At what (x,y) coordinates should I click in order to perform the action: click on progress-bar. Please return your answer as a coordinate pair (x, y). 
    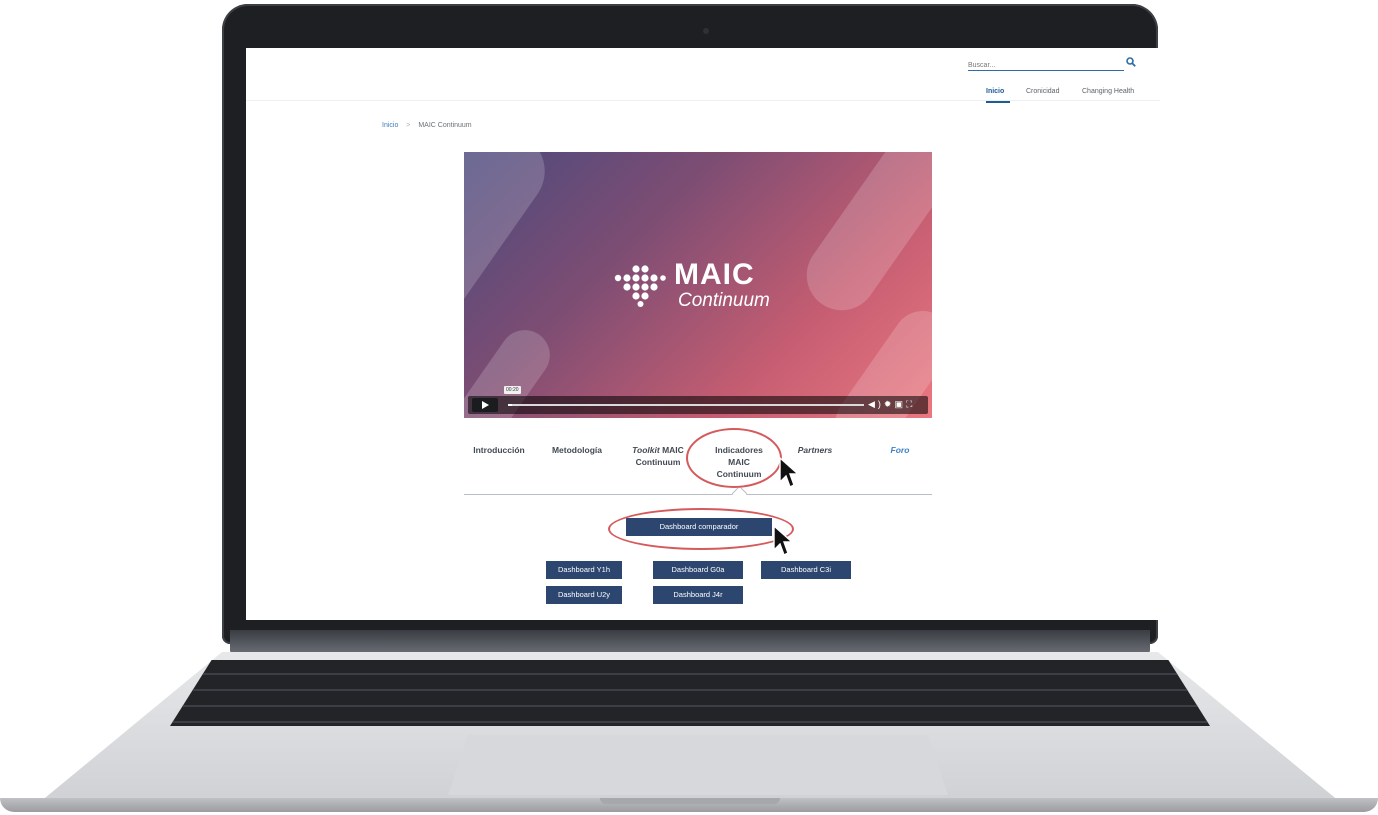
    Looking at the image, I should click on (686, 405).